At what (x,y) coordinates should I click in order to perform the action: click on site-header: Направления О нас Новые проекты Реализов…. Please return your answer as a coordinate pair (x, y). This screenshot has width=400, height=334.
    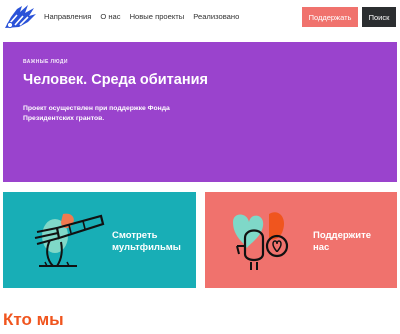
    Looking at the image, I should click on (200, 18).